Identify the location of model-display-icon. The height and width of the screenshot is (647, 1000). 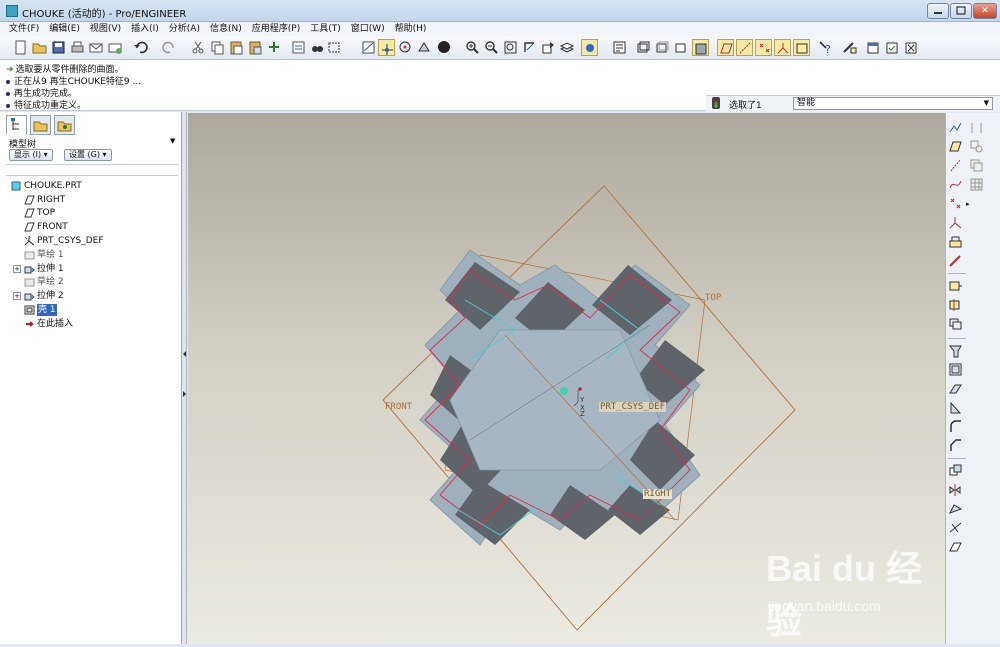
(619, 47).